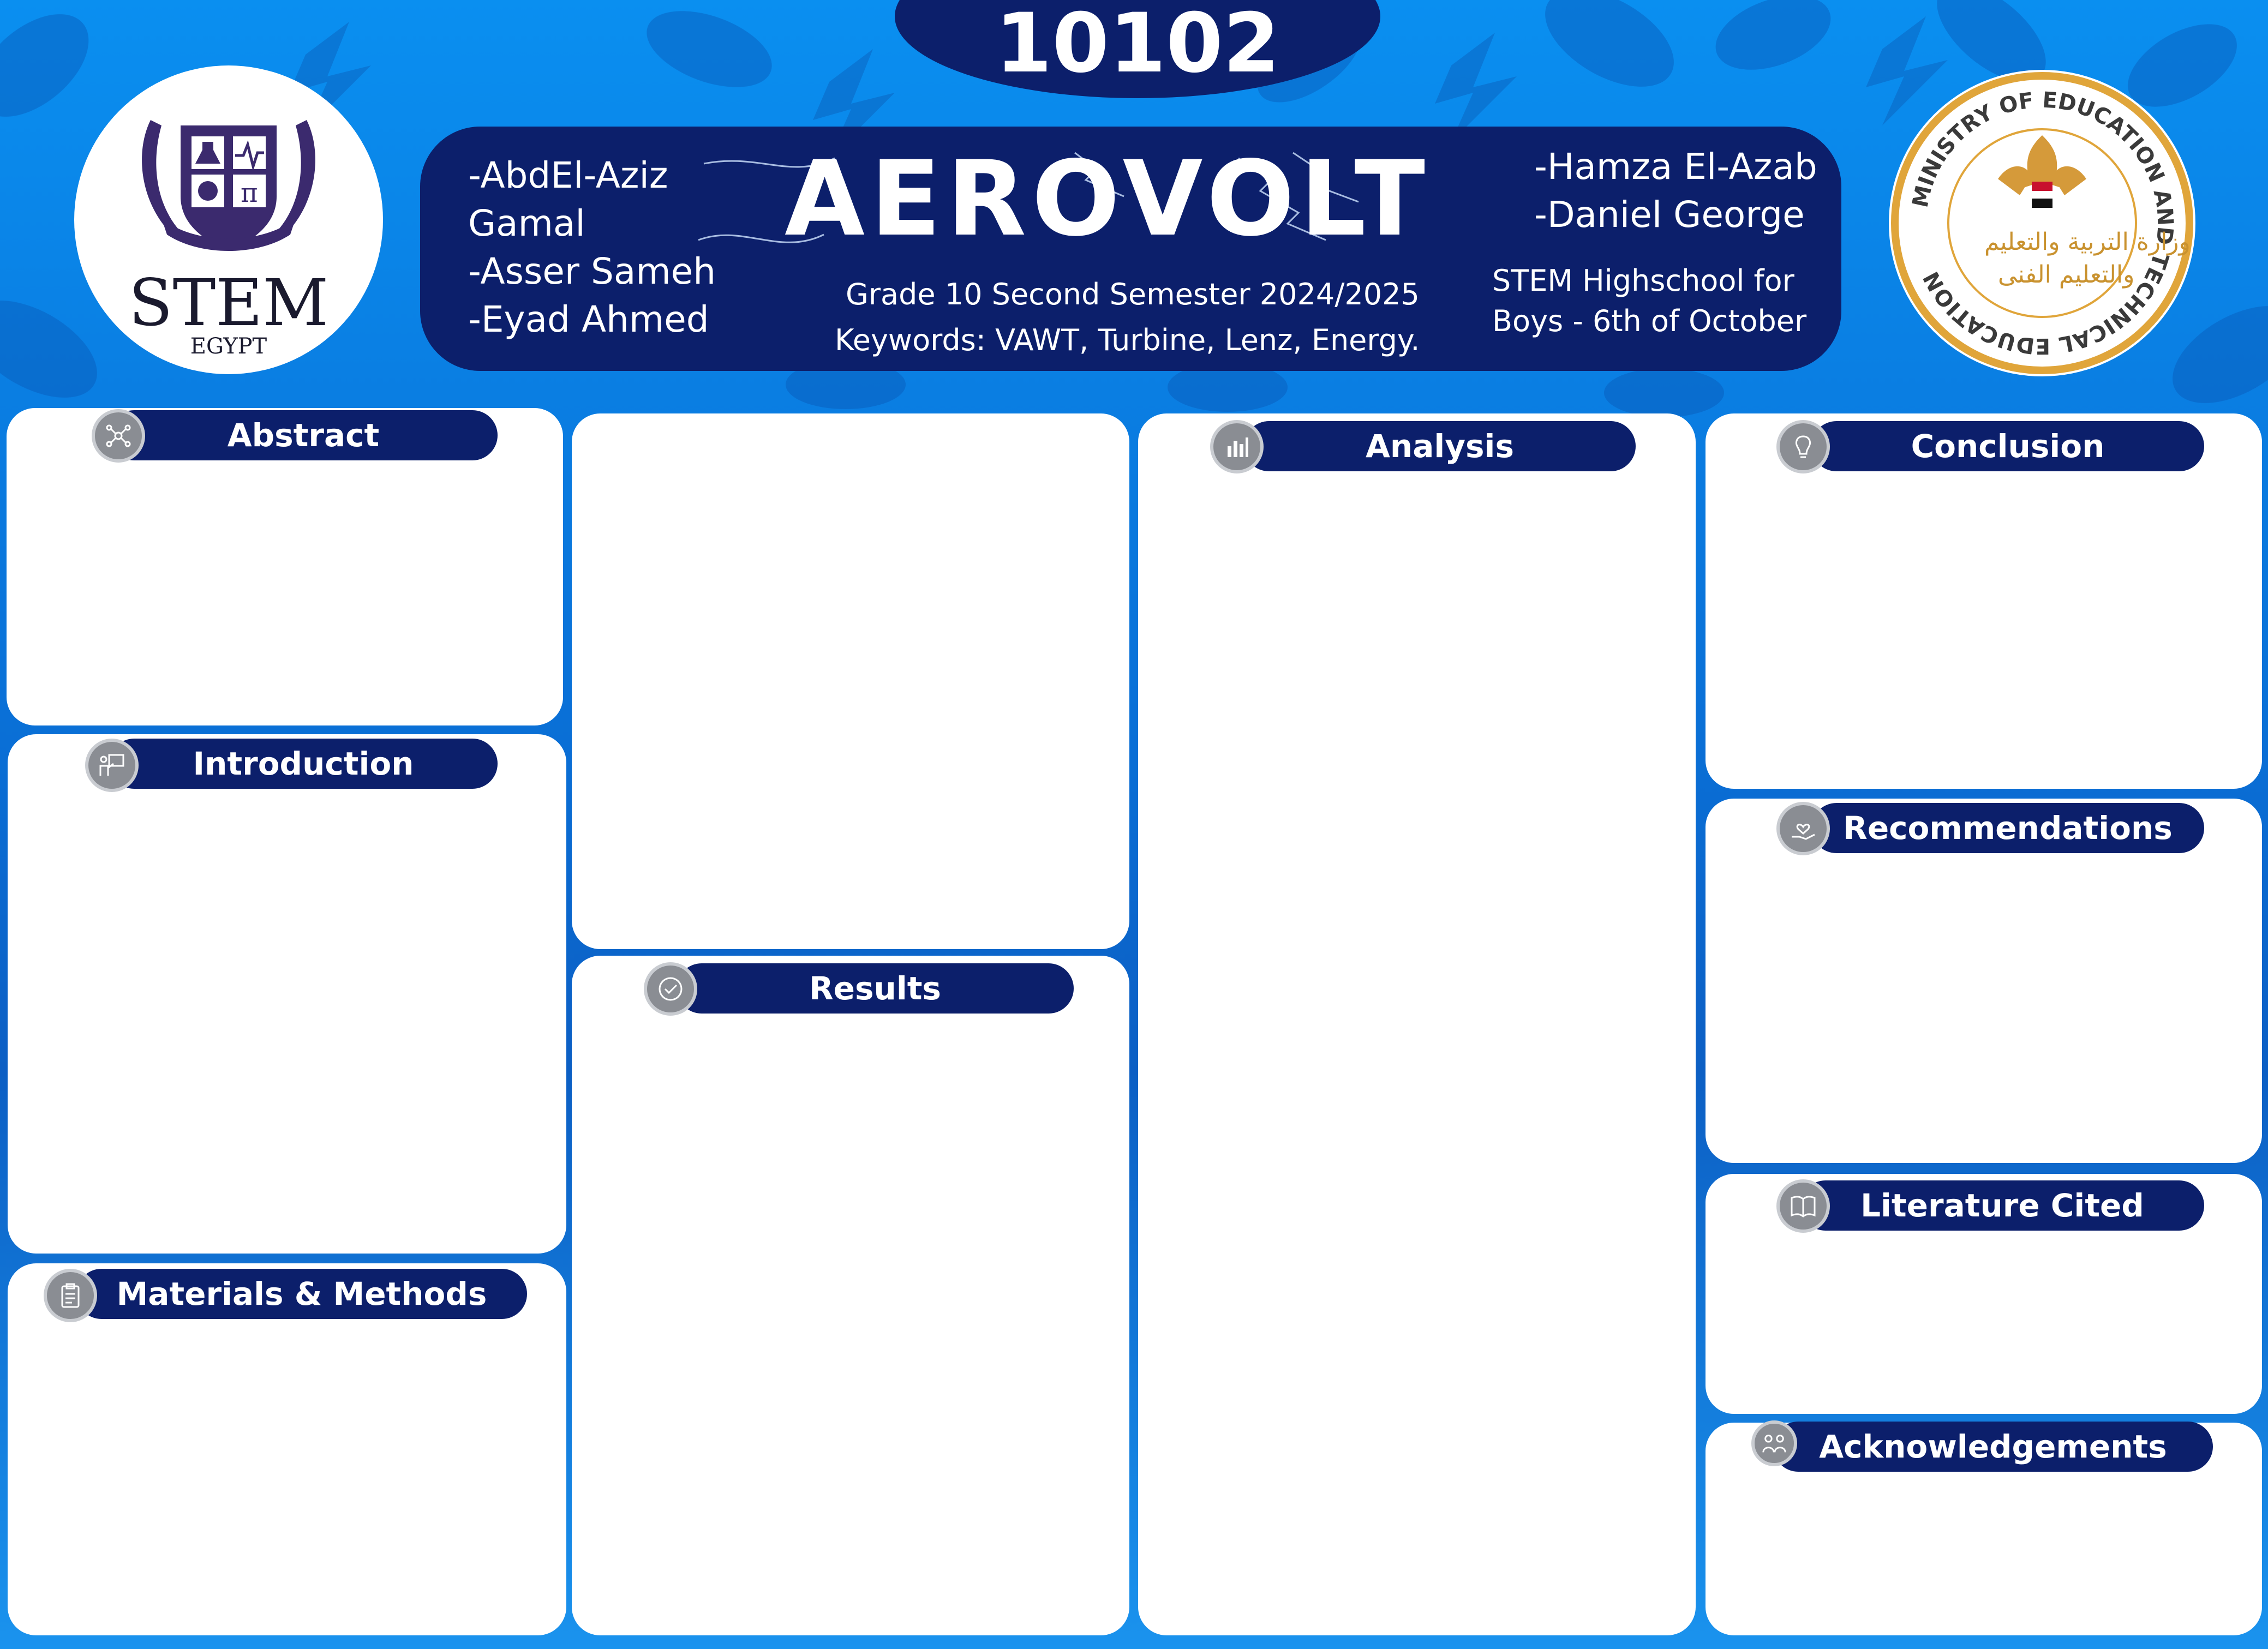  What do you see at coordinates (1133, 294) in the screenshot?
I see `grade-line: Grade 10 Second Semester 2024/2025` at bounding box center [1133, 294].